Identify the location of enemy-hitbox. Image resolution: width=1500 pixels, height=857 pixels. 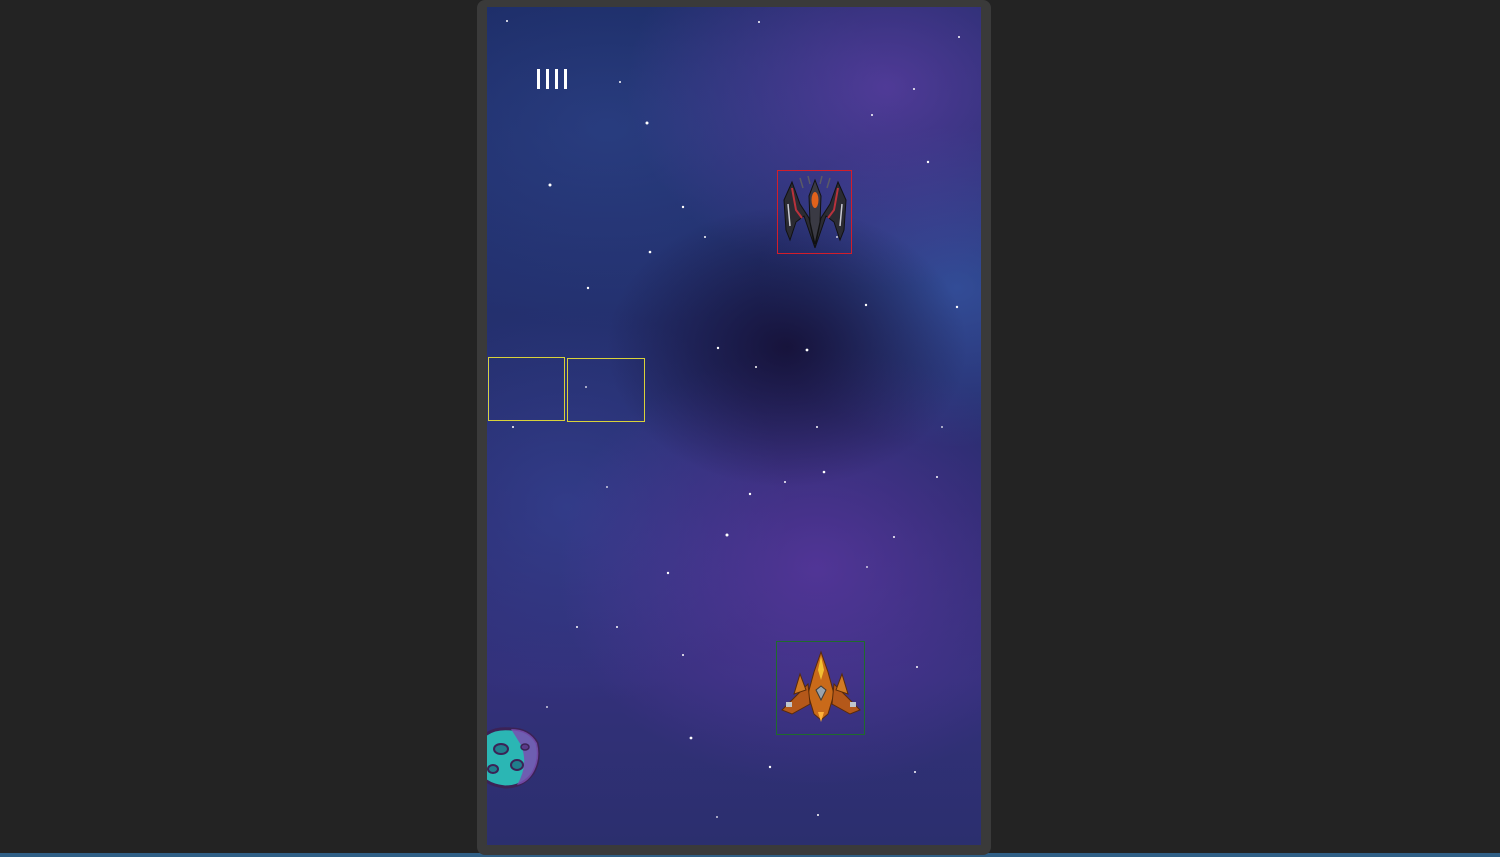
(814, 212).